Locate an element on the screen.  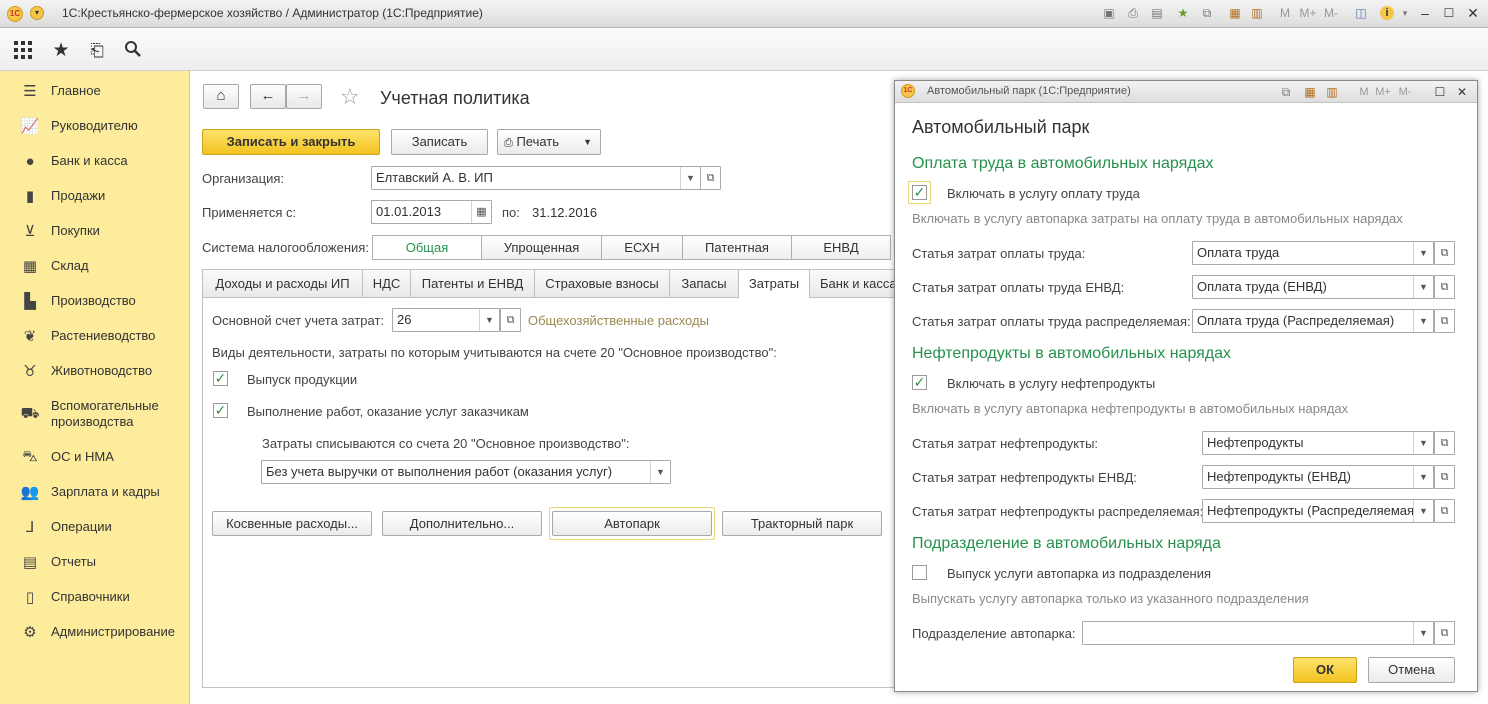
tab-inventory: Запасы is located at coordinates (704, 283).